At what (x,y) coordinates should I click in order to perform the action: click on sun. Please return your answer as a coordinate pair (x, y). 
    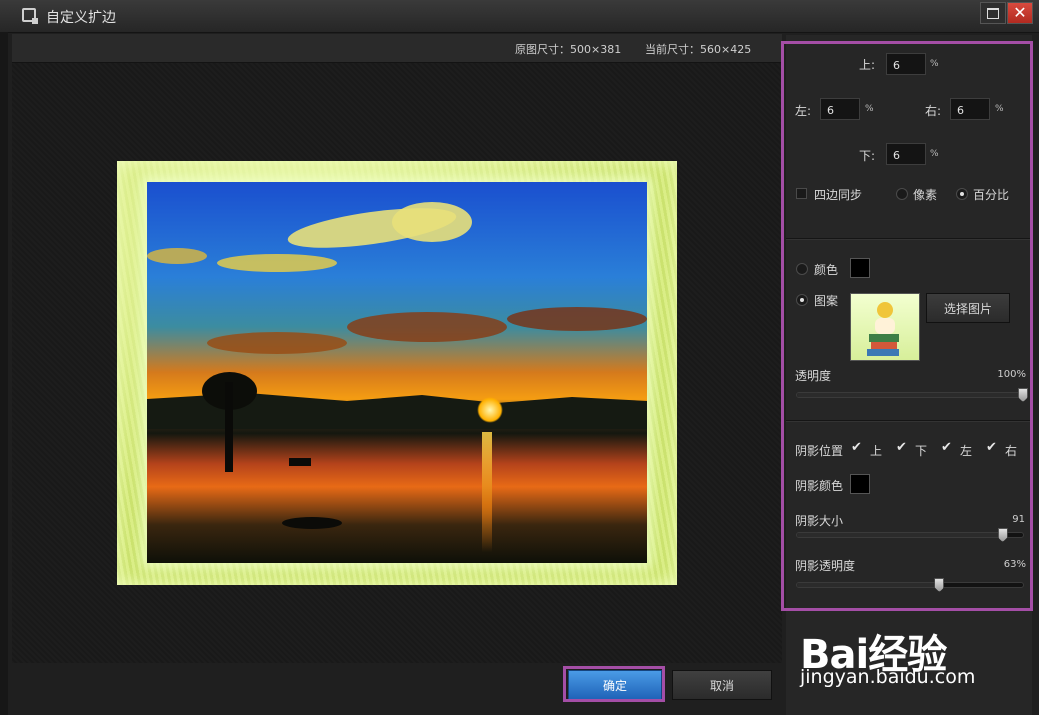
    Looking at the image, I should click on (490, 410).